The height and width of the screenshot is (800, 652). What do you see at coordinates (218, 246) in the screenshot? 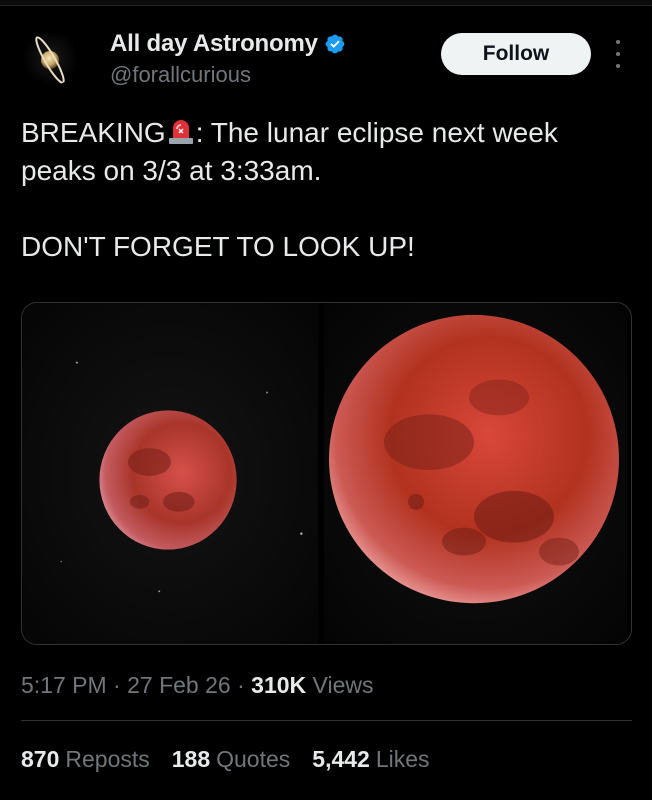
I see `tweet-line2: DON'T FORGET TO LOOK UP!` at bounding box center [218, 246].